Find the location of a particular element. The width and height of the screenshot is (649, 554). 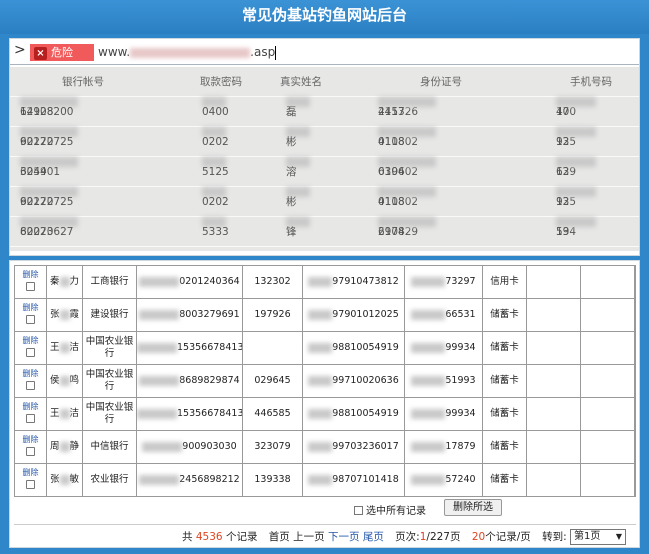

cell-phone: 97910473812 is located at coordinates (354, 282).